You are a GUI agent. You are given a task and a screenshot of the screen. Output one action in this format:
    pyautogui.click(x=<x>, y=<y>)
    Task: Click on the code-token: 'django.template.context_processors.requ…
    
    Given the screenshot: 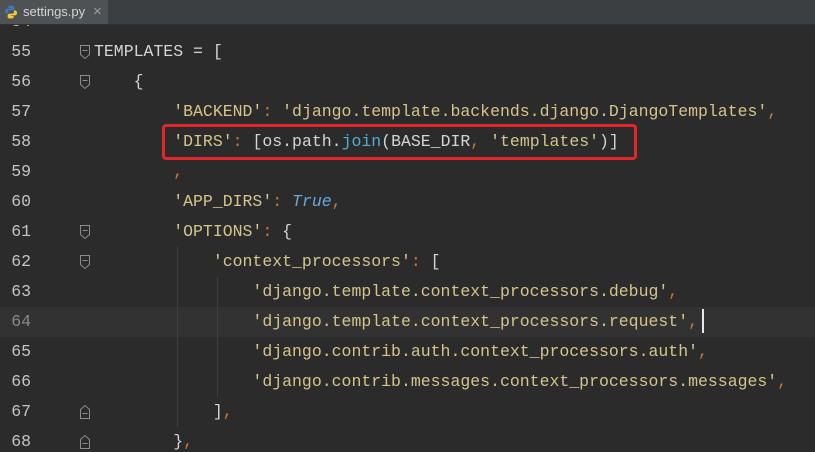 What is the action you would take?
    pyautogui.click(x=391, y=321)
    